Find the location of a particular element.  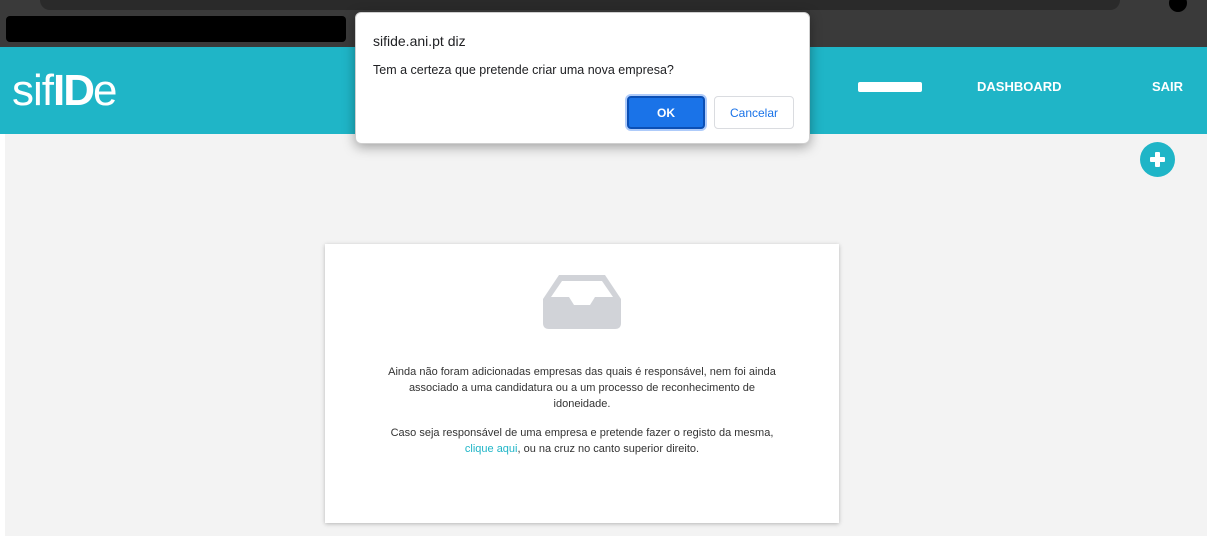

nav-logout-link: SAIR is located at coordinates (1167, 86).